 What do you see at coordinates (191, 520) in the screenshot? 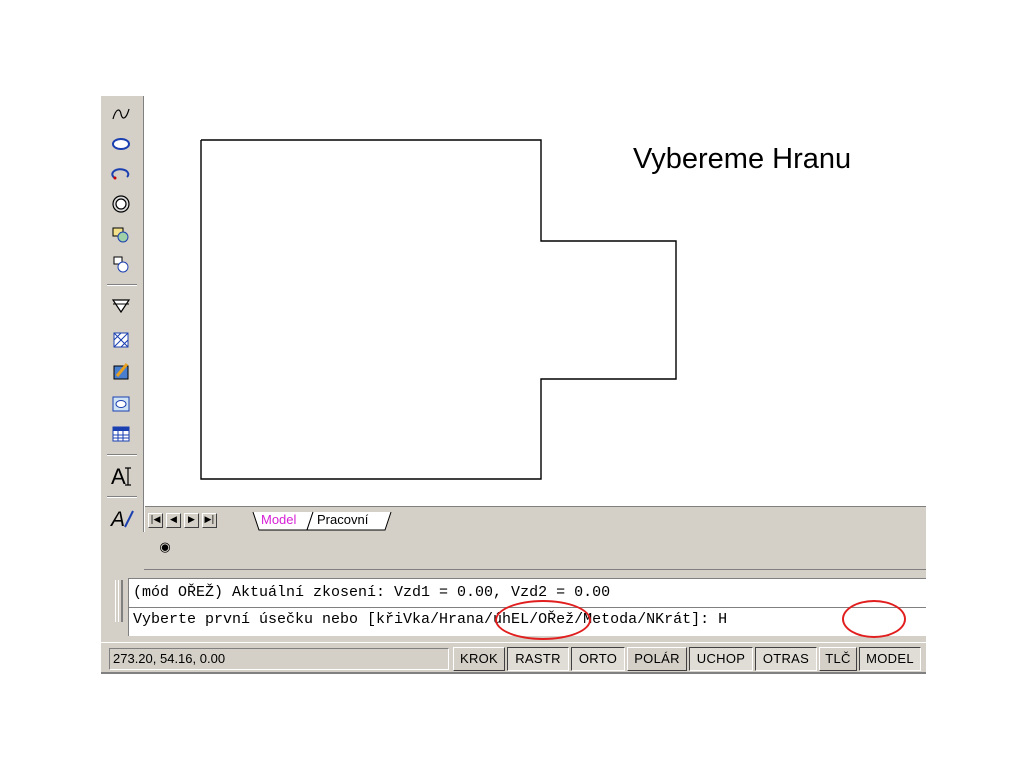
I see `next-tab-button: ▶` at bounding box center [191, 520].